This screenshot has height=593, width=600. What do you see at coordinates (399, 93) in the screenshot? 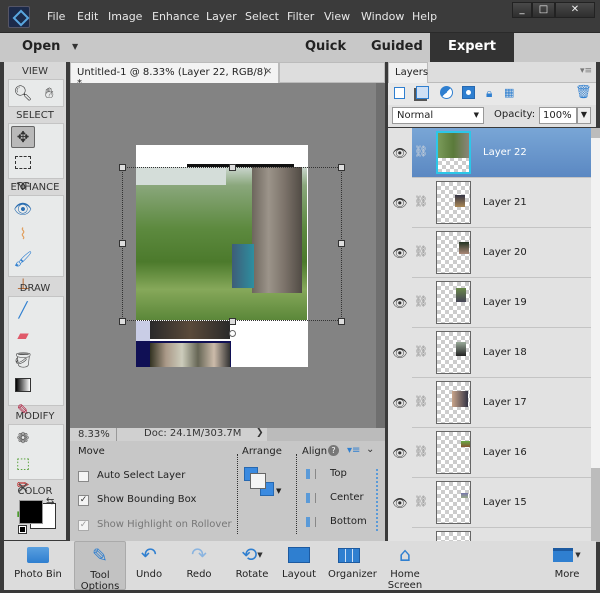
I see `new-layer-icon` at bounding box center [399, 93].